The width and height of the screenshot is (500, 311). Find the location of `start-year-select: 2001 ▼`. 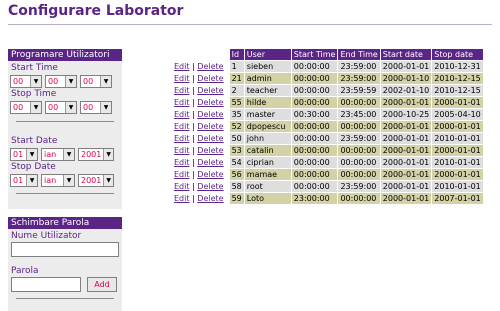

start-year-select: 2001 ▼ is located at coordinates (96, 154).